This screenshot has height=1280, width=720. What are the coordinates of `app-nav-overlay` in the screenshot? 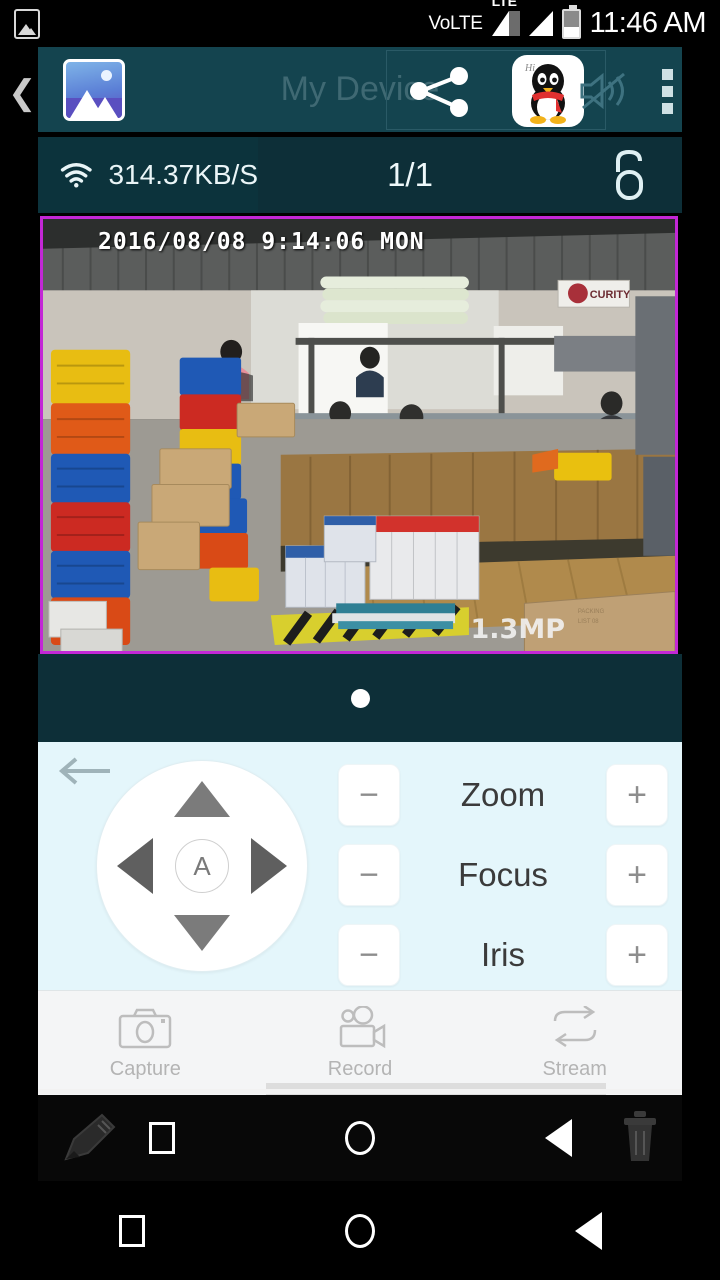 It's located at (360, 1138).